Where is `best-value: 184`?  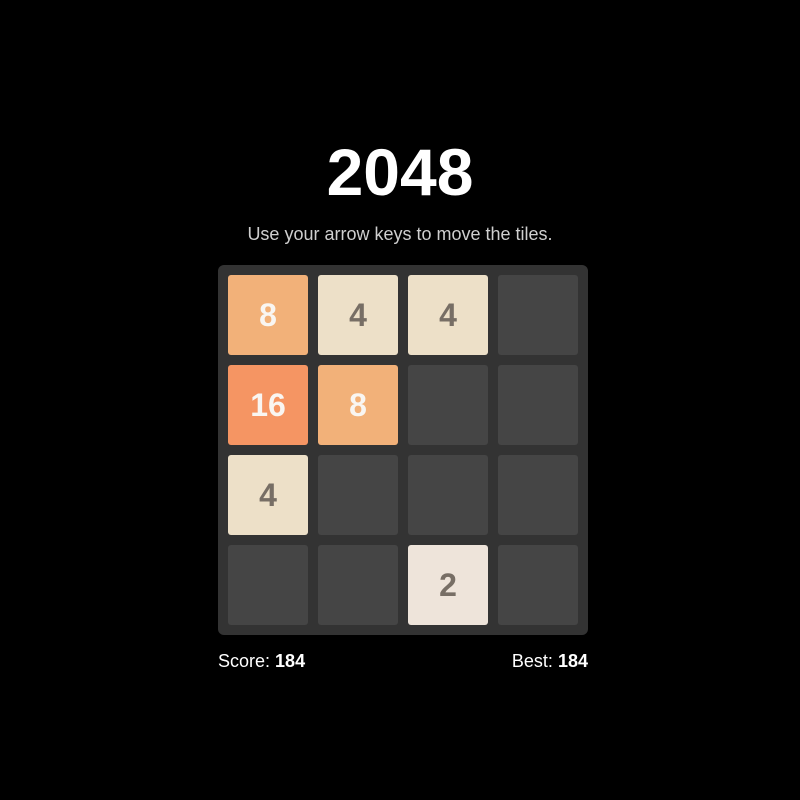
best-value: 184 is located at coordinates (572, 661).